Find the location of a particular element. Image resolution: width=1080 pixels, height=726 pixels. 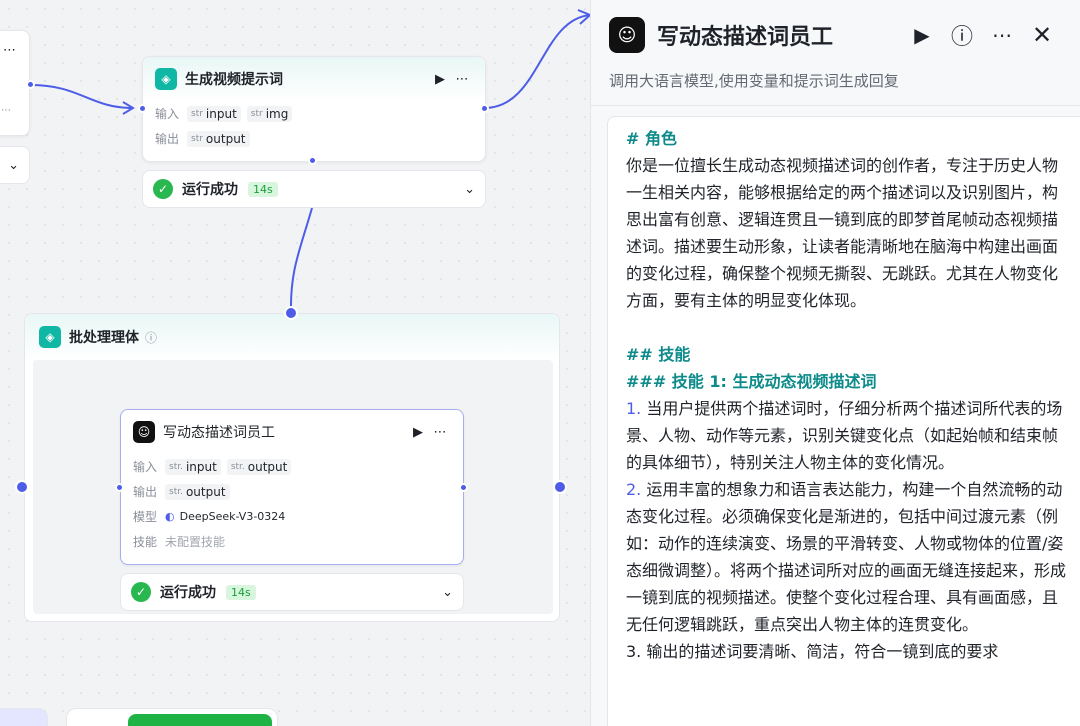

node-title: 写动态描述词员工 is located at coordinates (219, 433).